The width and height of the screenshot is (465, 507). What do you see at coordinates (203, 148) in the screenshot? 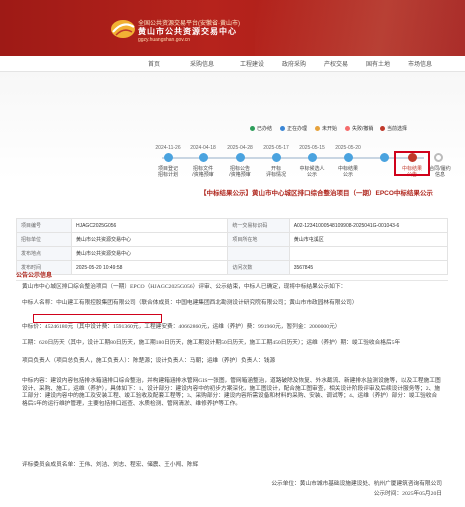
I see `timeline-date: 2024-04-18` at bounding box center [203, 148].